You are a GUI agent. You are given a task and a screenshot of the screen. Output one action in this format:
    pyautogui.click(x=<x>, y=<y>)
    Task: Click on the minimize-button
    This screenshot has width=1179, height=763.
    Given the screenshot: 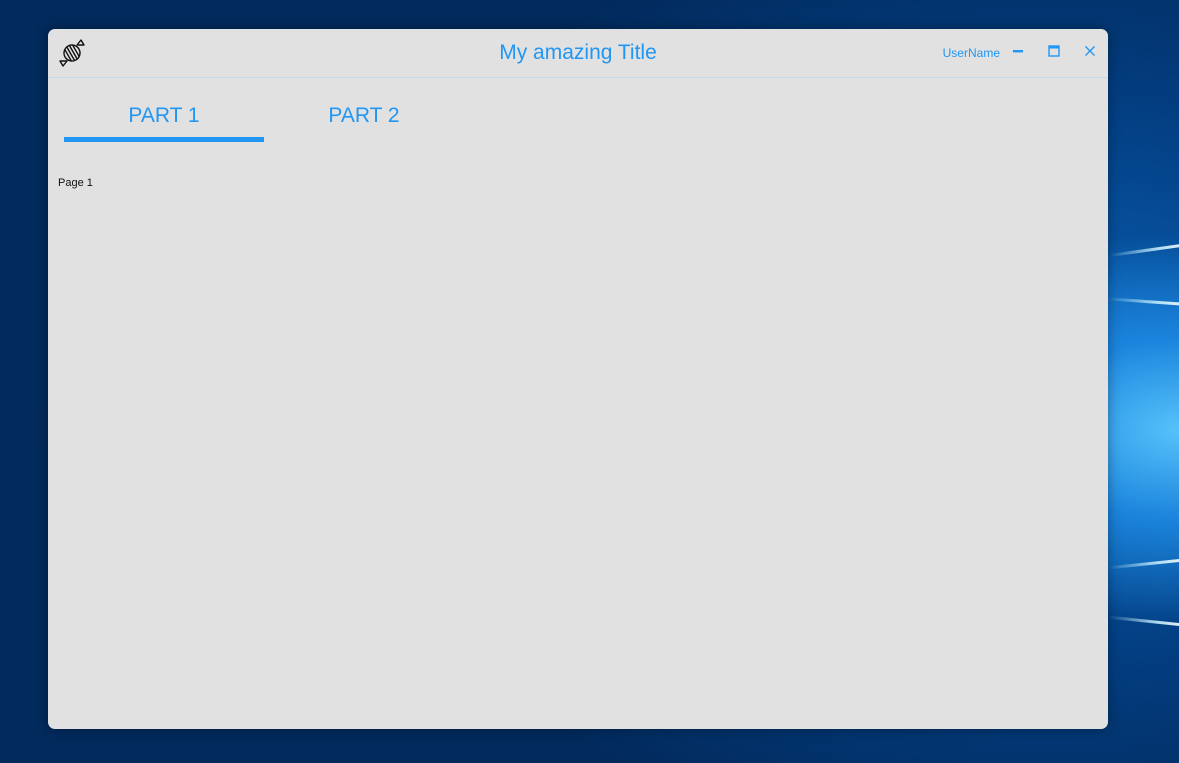 What is the action you would take?
    pyautogui.click(x=1018, y=53)
    